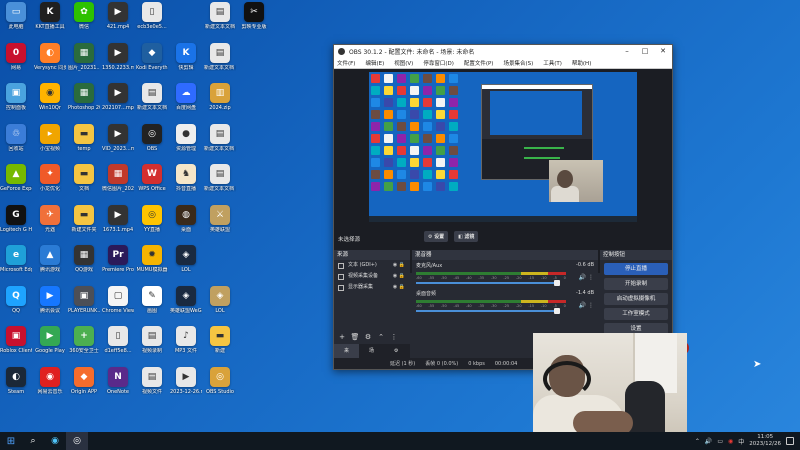 The height and width of the screenshot is (450, 800). What do you see at coordinates (503, 51) in the screenshot?
I see `obs-titlebar: OBS 30.1.2 - 配置文件: 未命名 - 场景: 未命名 – □ ✕` at bounding box center [503, 51].